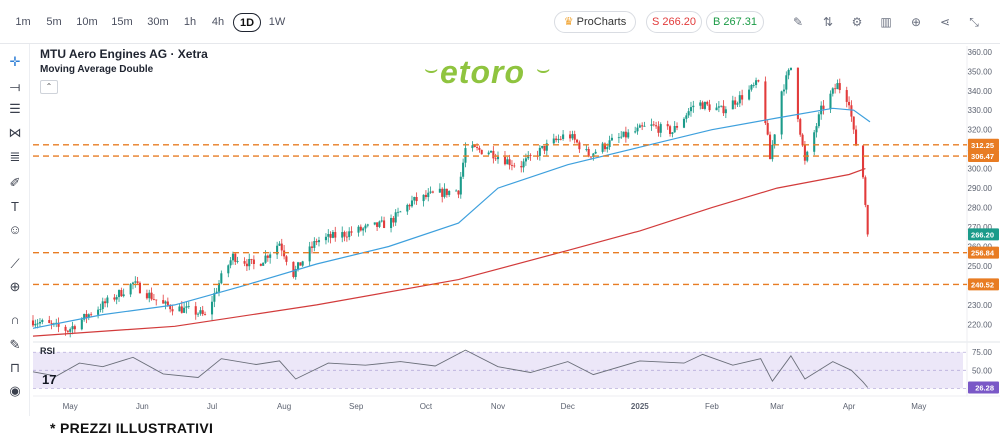  I want to click on y-tick-label: 250.00, so click(980, 266).